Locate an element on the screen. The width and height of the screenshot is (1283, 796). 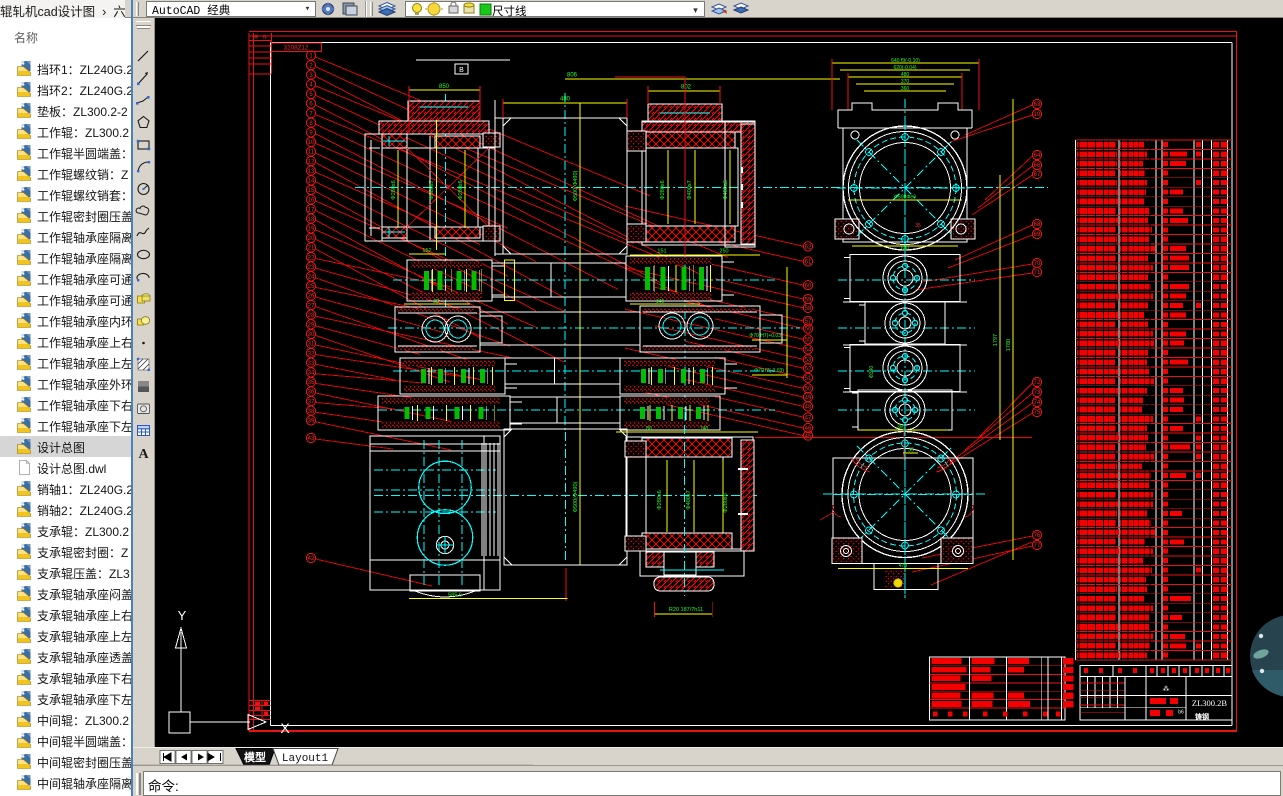
svg-text: 67 is located at coordinates (1037, 175).